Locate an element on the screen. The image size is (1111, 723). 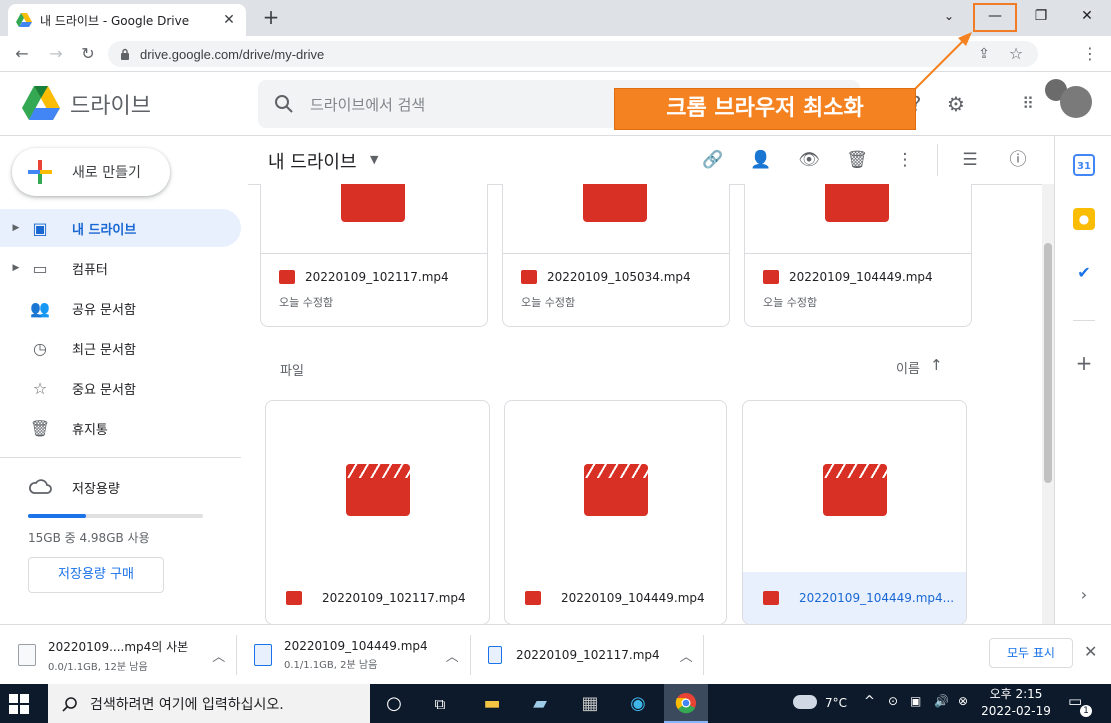
storage-progress-fill is located at coordinates (57, 516).